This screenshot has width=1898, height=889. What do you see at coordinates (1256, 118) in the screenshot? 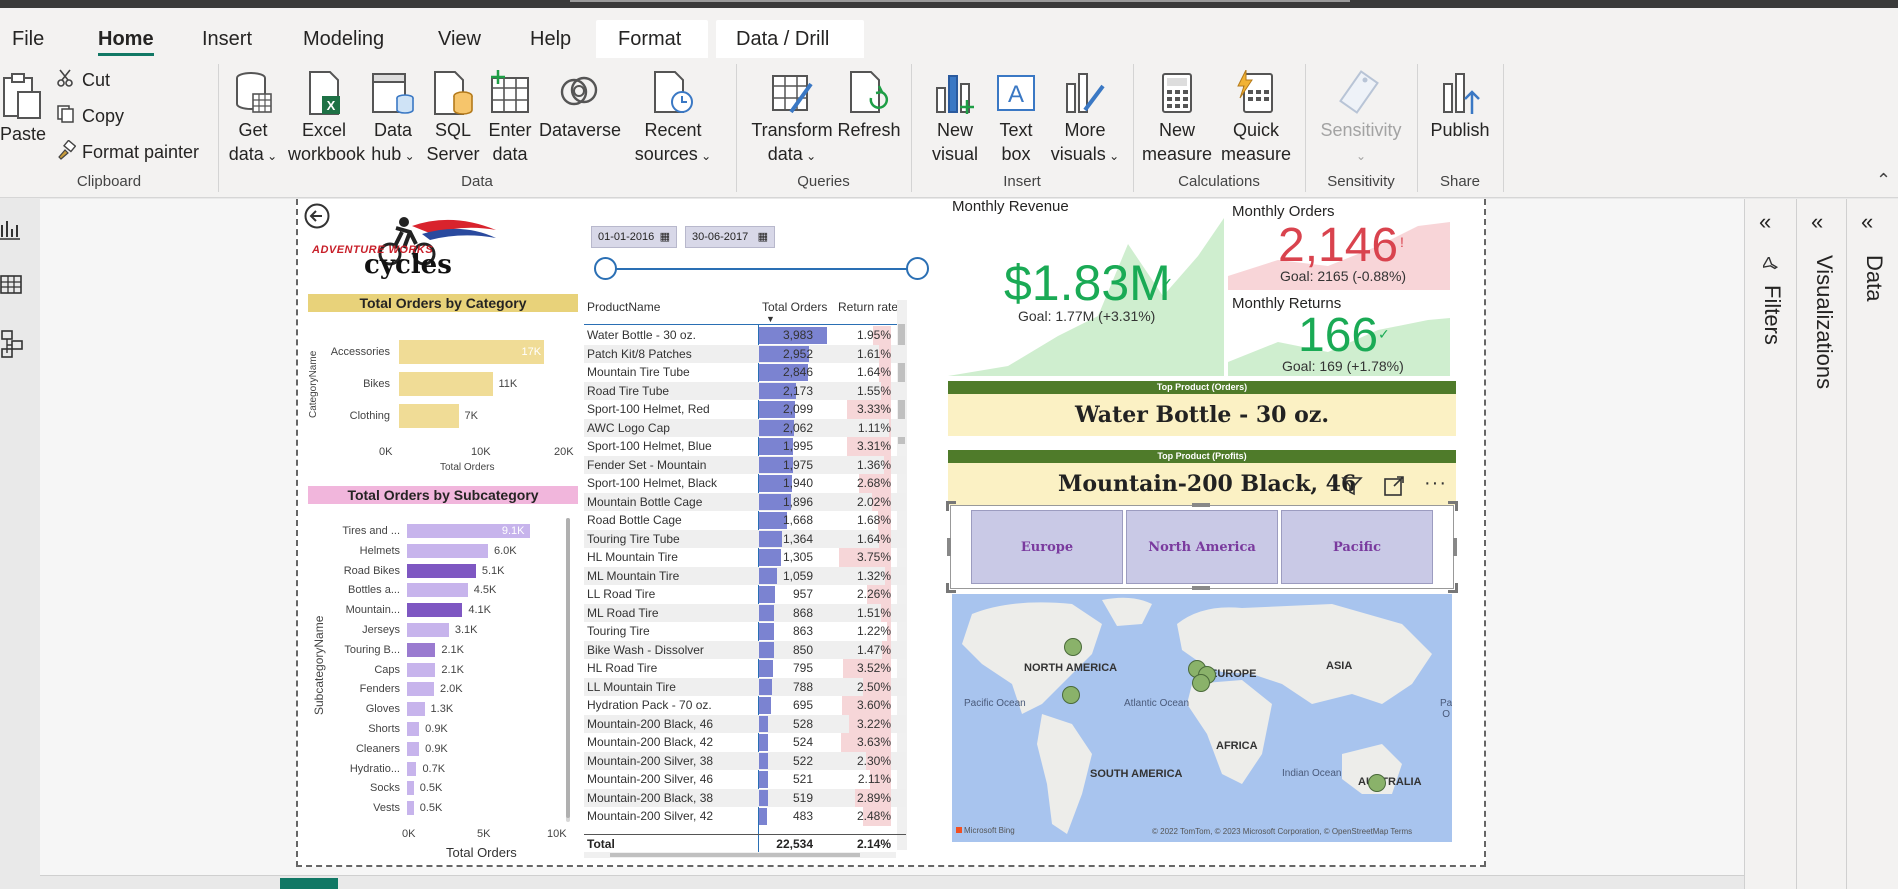
I see `quick-measure-button: Quick measure` at bounding box center [1256, 118].